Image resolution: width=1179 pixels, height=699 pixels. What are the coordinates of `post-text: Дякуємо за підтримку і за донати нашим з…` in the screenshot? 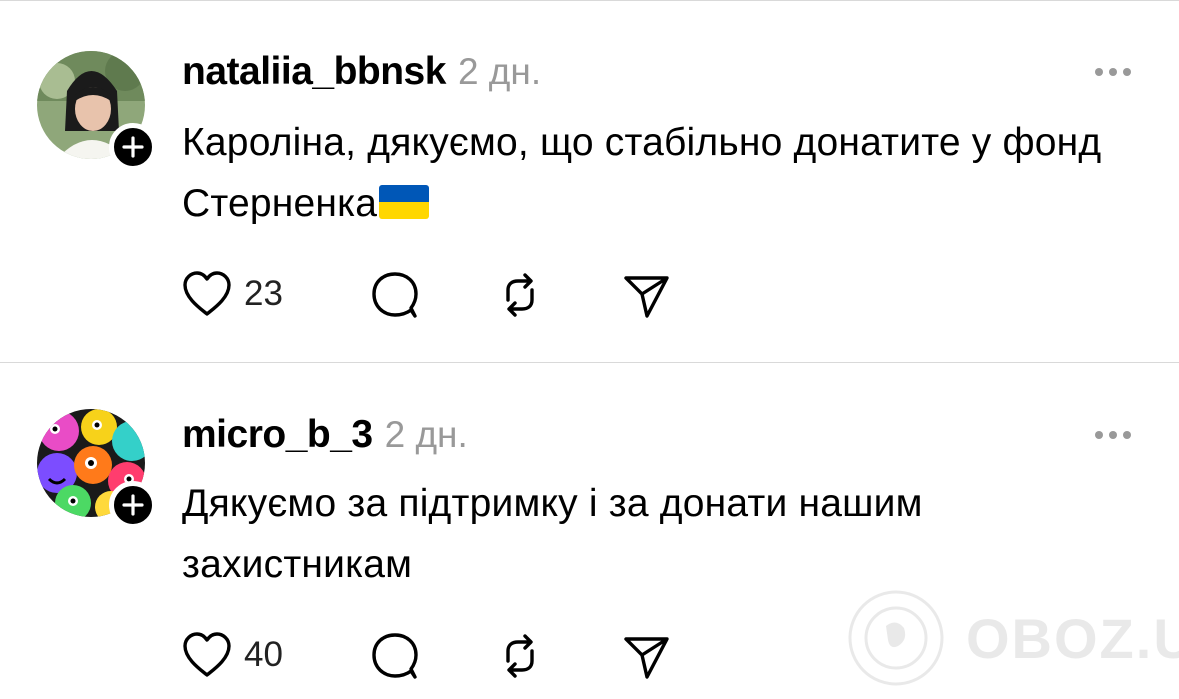 It's located at (667, 534).